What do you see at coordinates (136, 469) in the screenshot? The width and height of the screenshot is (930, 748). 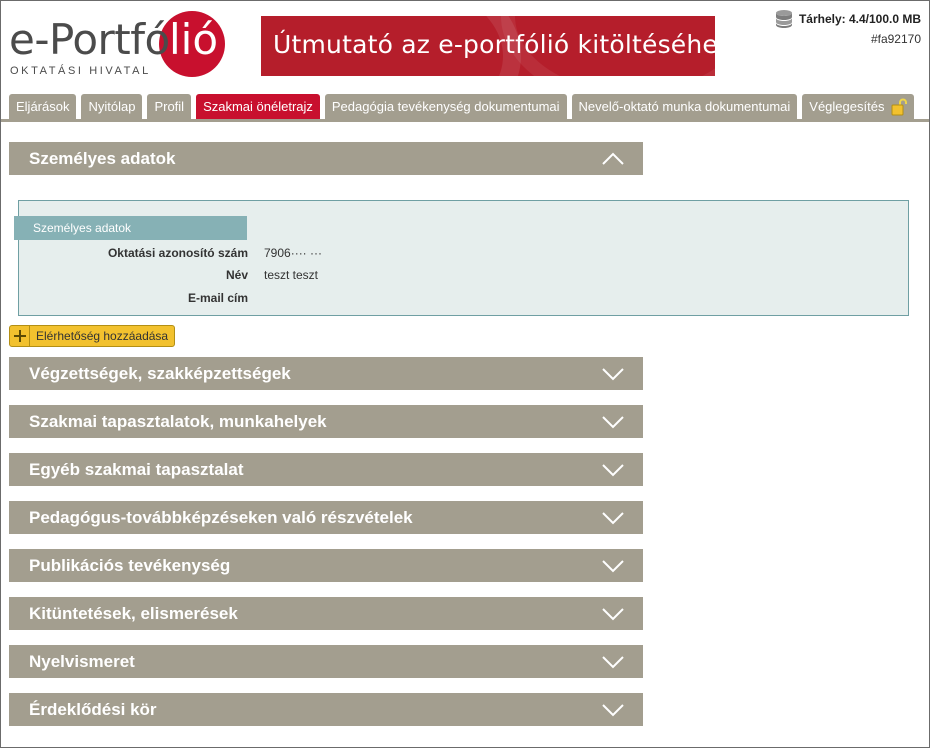 I see `section-title: Egyéb szakmai tapasztalat` at bounding box center [136, 469].